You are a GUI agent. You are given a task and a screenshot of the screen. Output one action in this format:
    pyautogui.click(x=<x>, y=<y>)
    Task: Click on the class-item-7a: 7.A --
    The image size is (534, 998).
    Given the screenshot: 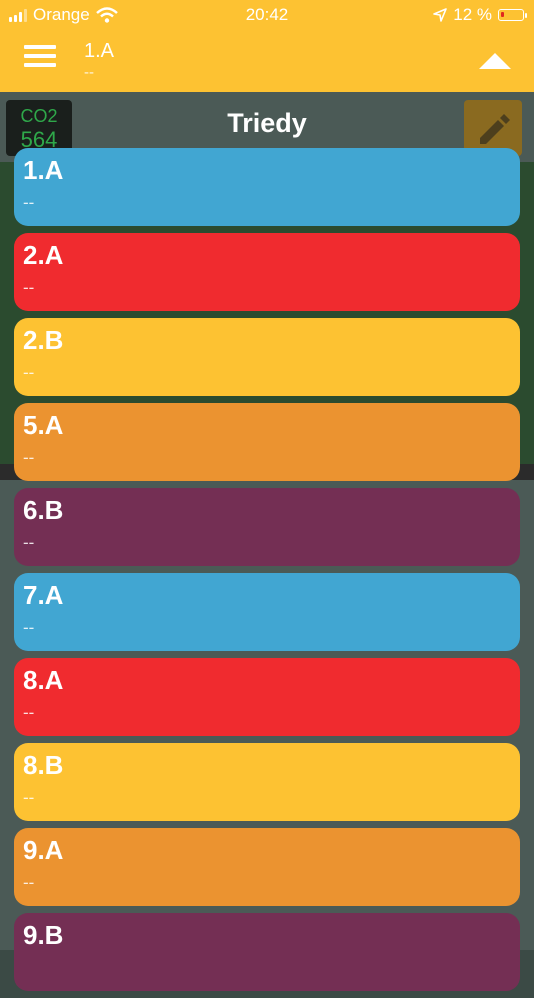 What is the action you would take?
    pyautogui.click(x=267, y=612)
    